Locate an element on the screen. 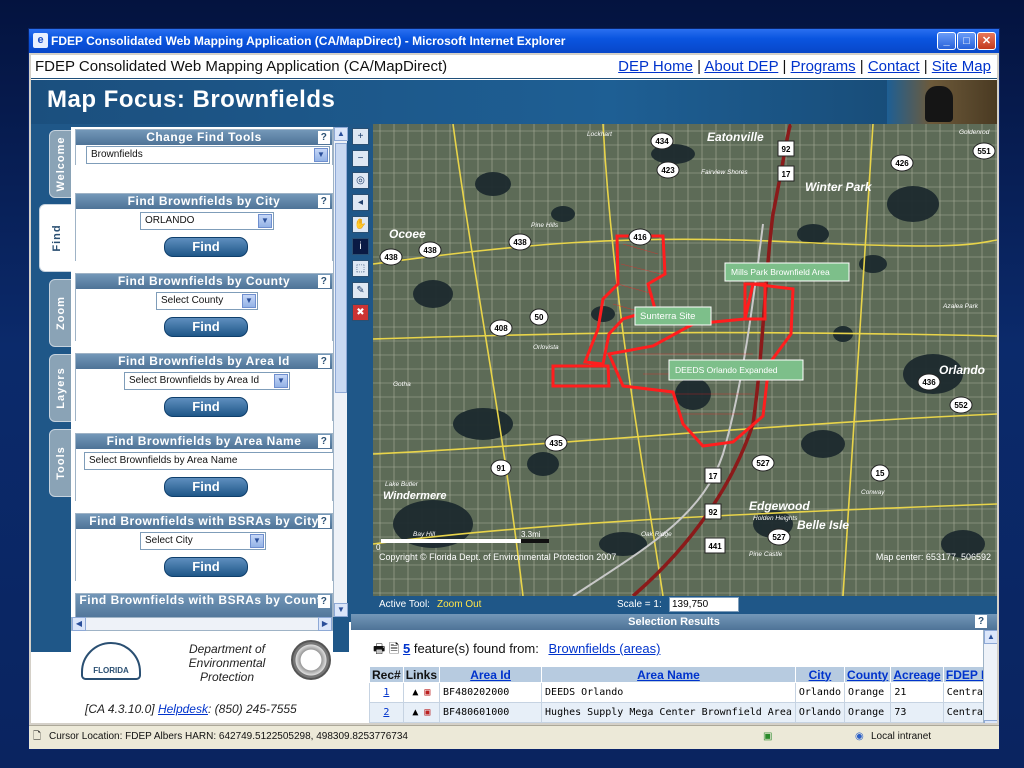  tool-heading: Find Brownfields with BSRAs by City? is located at coordinates (204, 521).